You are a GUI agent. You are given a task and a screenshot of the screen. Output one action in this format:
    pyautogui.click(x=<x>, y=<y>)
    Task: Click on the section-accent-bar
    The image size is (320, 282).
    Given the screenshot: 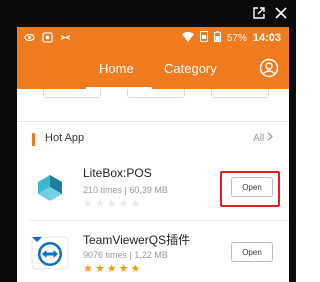 What is the action you would take?
    pyautogui.click(x=33, y=139)
    